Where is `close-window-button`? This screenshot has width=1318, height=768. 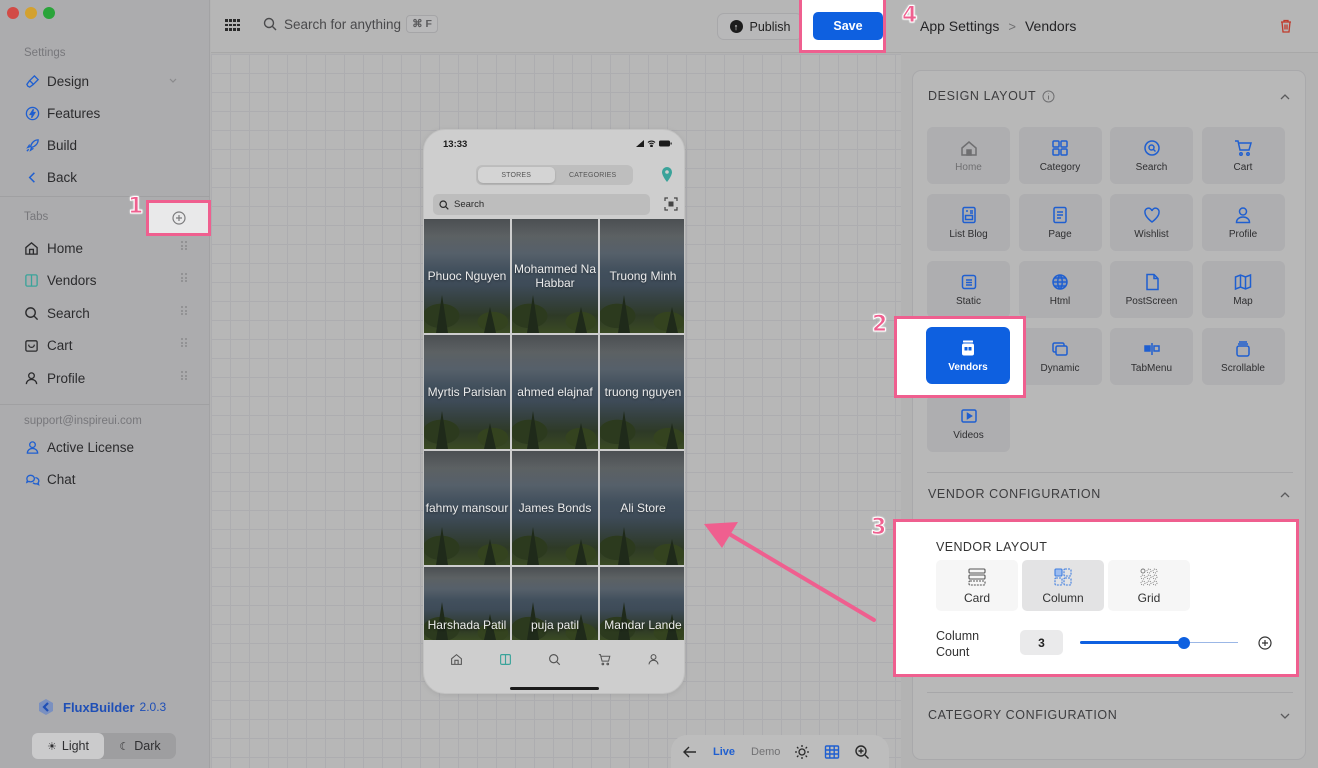 close-window-button is located at coordinates (13, 13).